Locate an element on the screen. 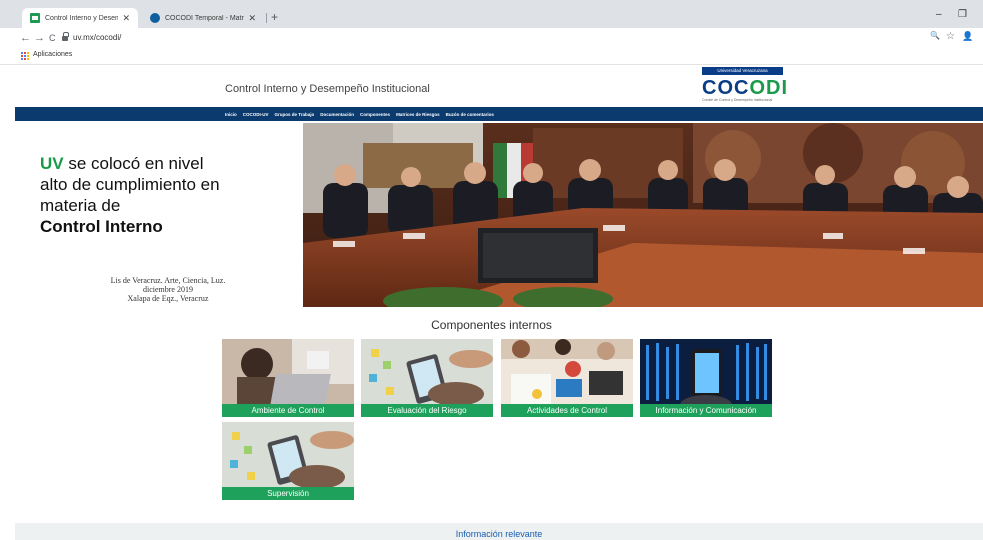  hero-motto: Lis de Veracruz. Arte, Ciencia, Luz. is located at coordinates (168, 280).